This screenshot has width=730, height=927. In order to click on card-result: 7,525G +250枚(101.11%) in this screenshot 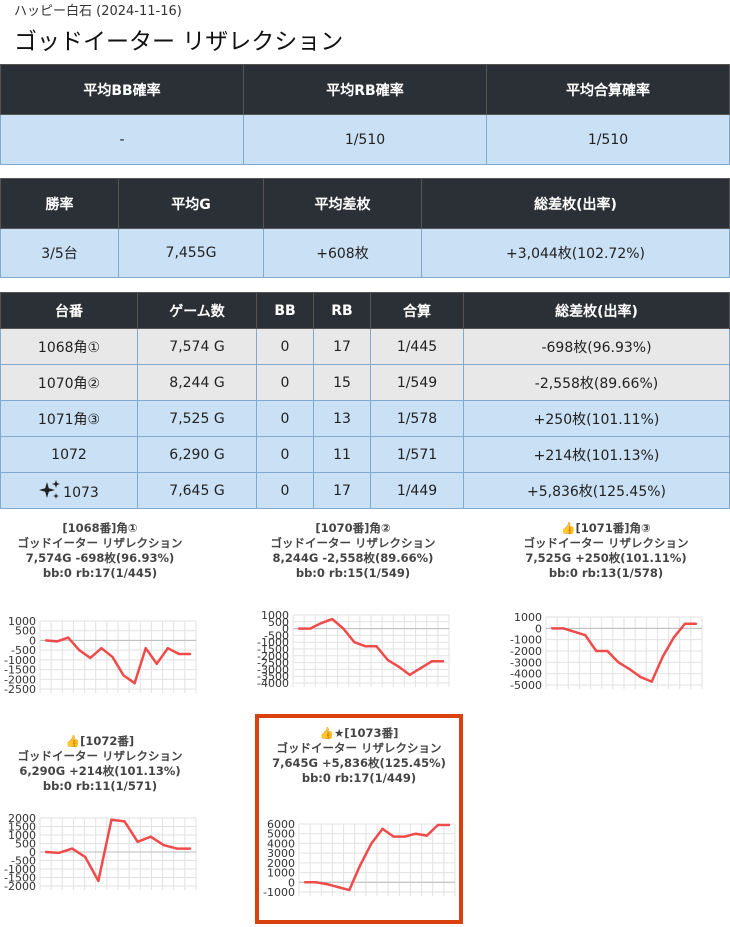, I will do `click(606, 558)`.